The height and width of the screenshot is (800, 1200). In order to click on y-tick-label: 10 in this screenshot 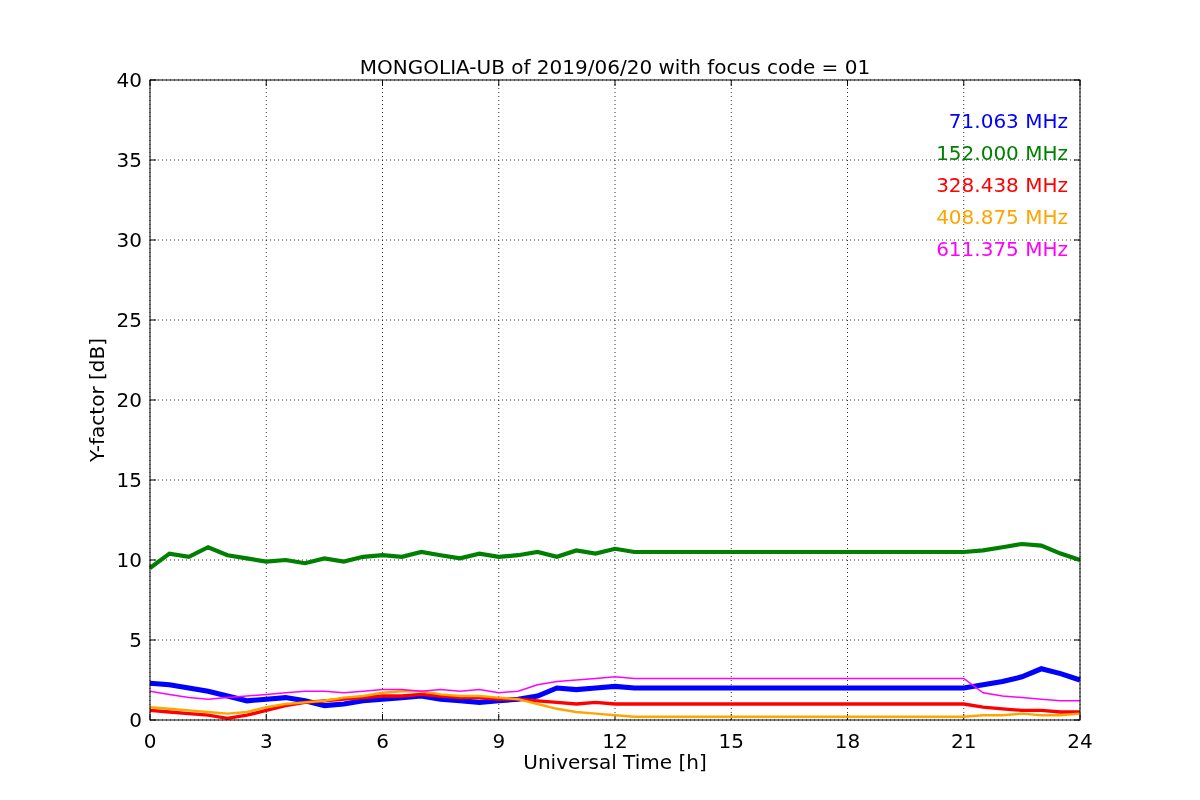, I will do `click(129, 560)`.